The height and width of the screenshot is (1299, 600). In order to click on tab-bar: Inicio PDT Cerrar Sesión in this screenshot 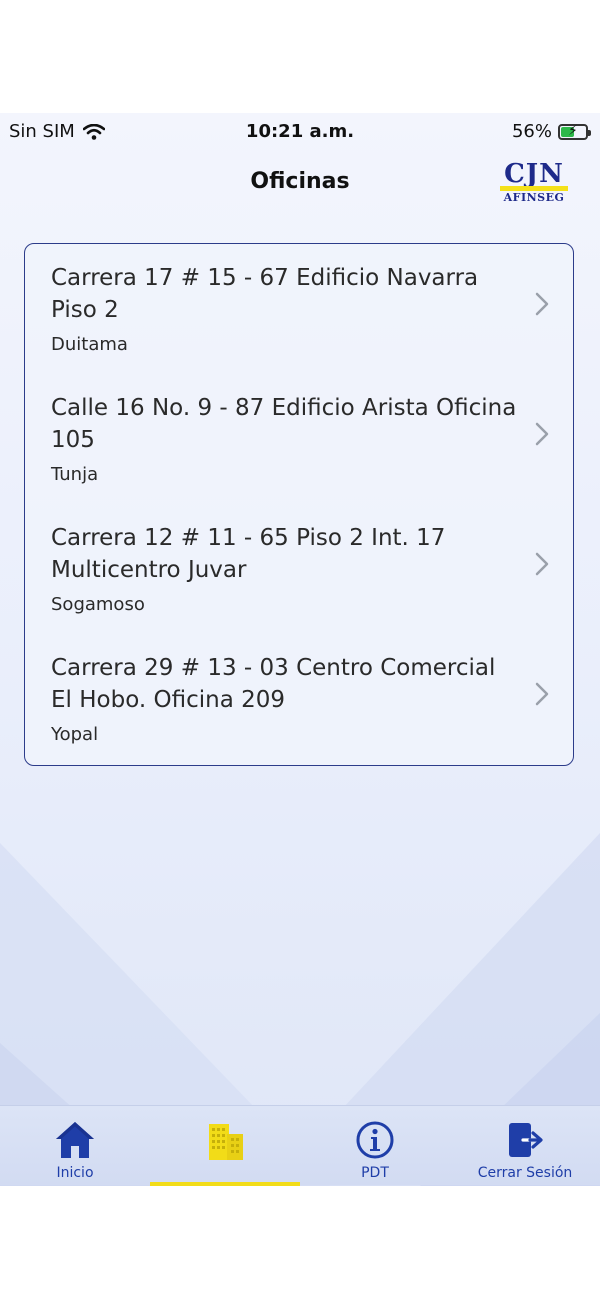, I will do `click(300, 1145)`.